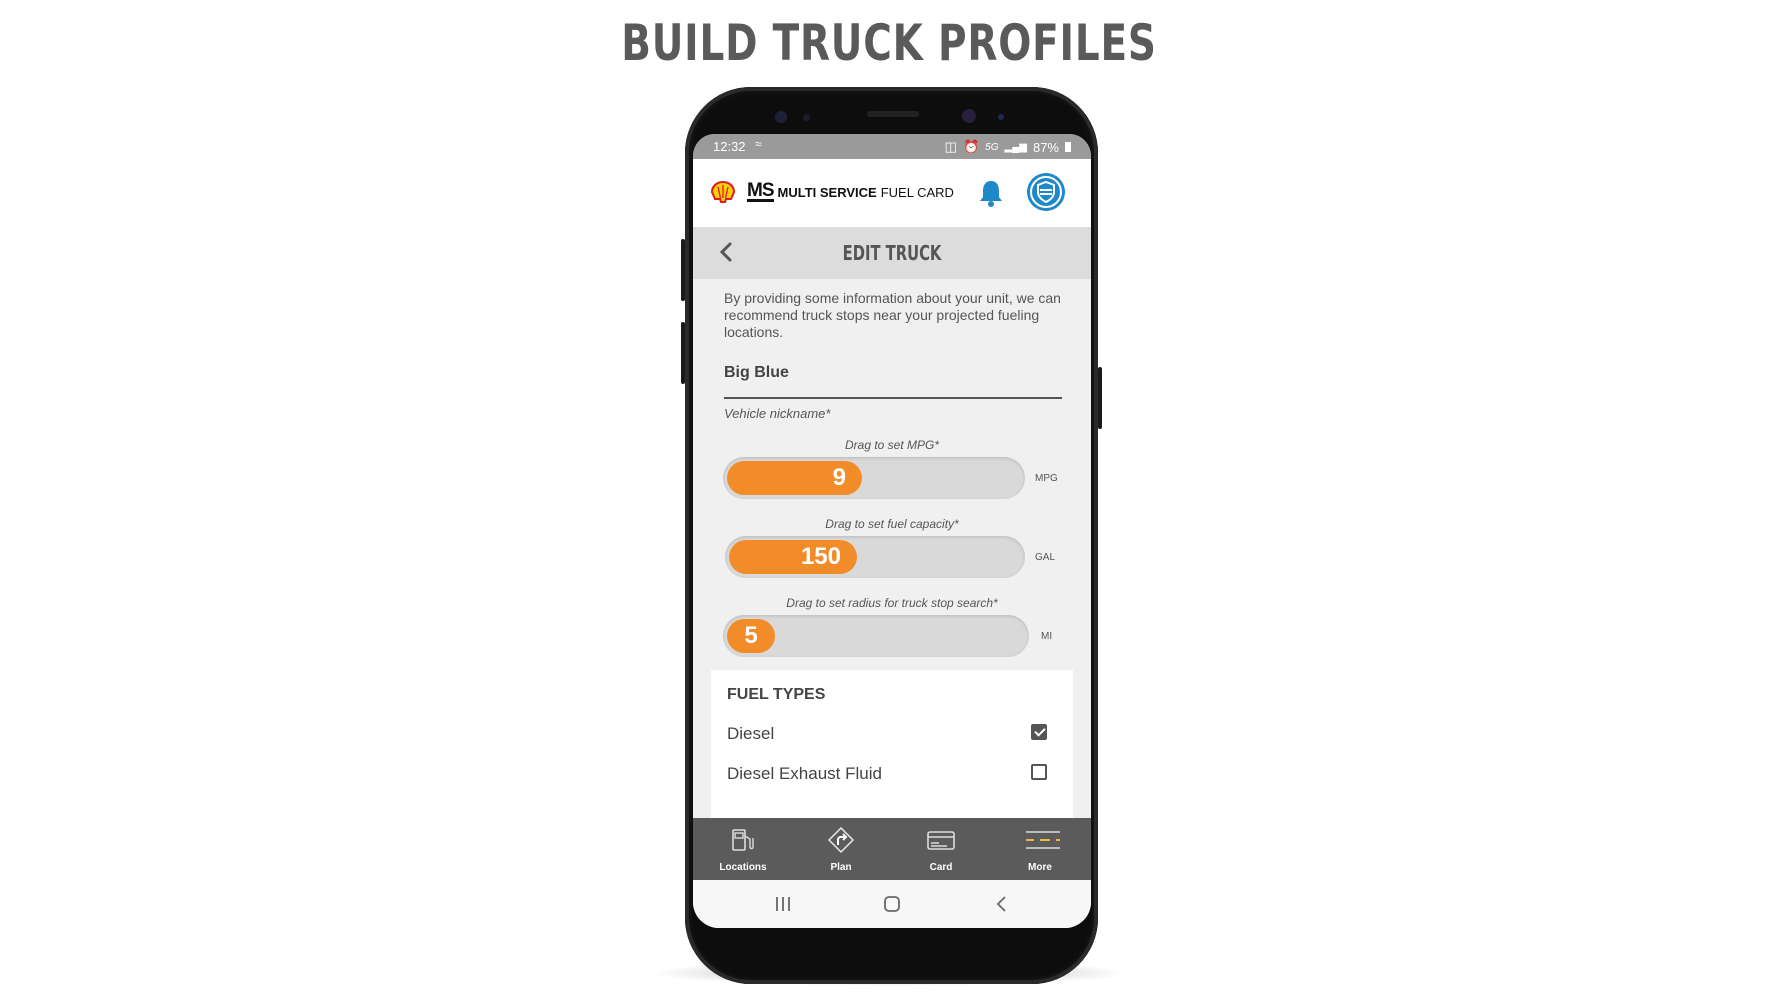 The image size is (1778, 1000). Describe the element at coordinates (723, 192) in the screenshot. I see `shell-logo-icon` at that location.